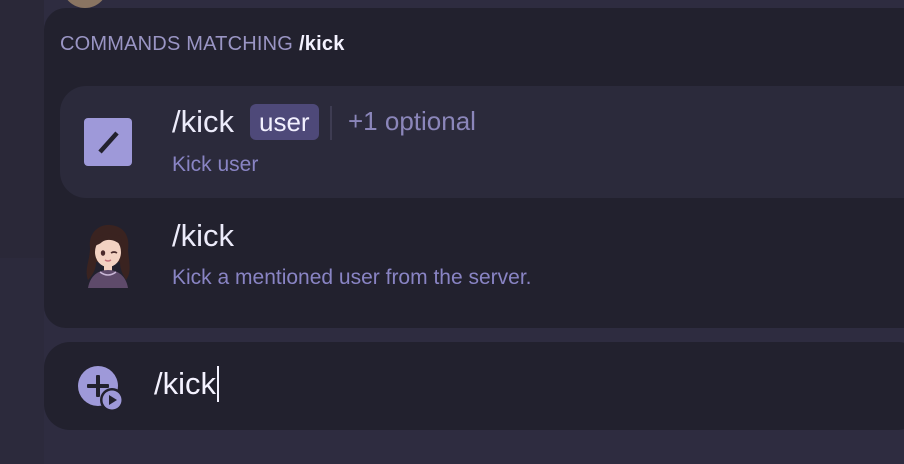 The width and height of the screenshot is (904, 464). I want to click on message-input-text: /kick, so click(185, 383).